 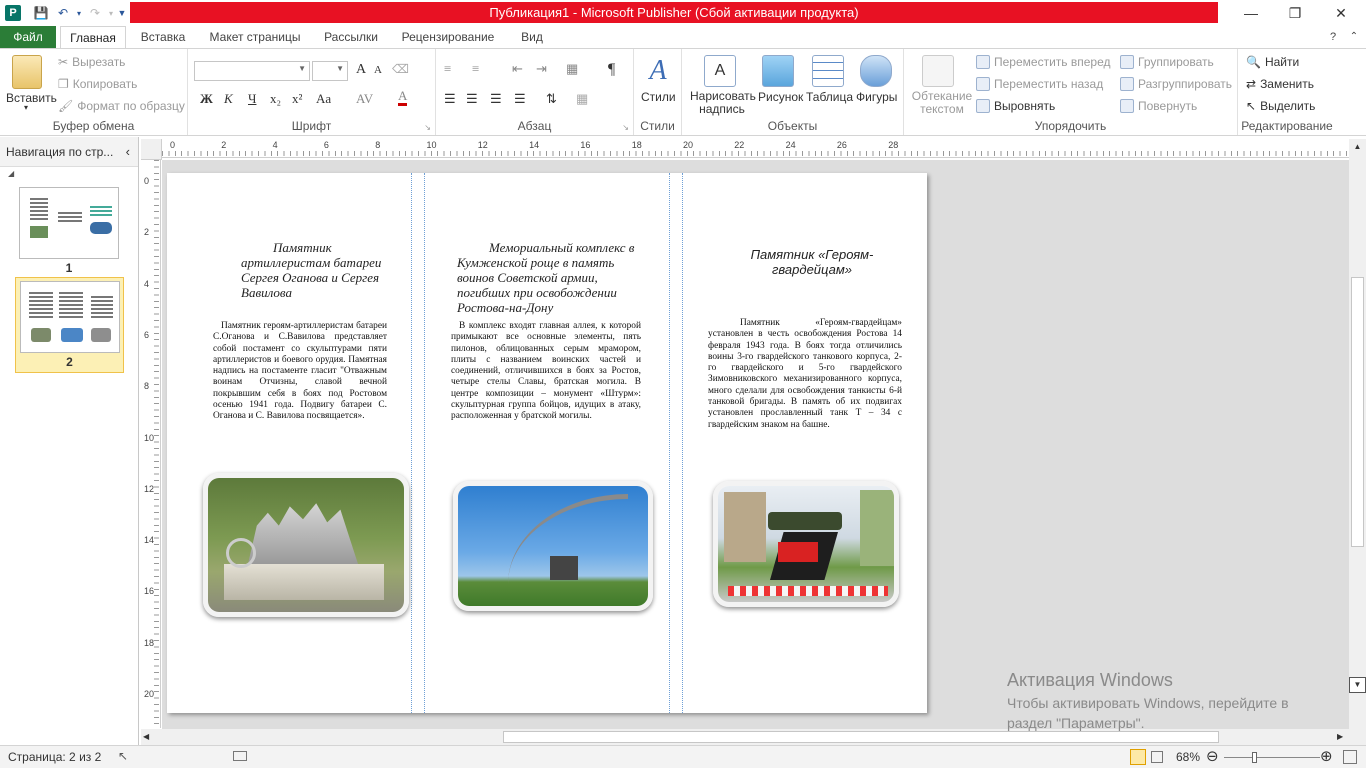 I want to click on font-color-icon: A, so click(x=403, y=97).